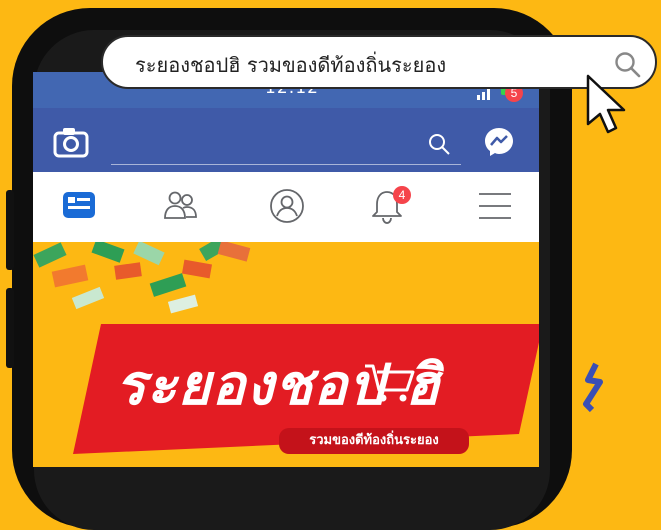  Describe the element at coordinates (390, 383) in the screenshot. I see `shopping-cart-icon` at that location.